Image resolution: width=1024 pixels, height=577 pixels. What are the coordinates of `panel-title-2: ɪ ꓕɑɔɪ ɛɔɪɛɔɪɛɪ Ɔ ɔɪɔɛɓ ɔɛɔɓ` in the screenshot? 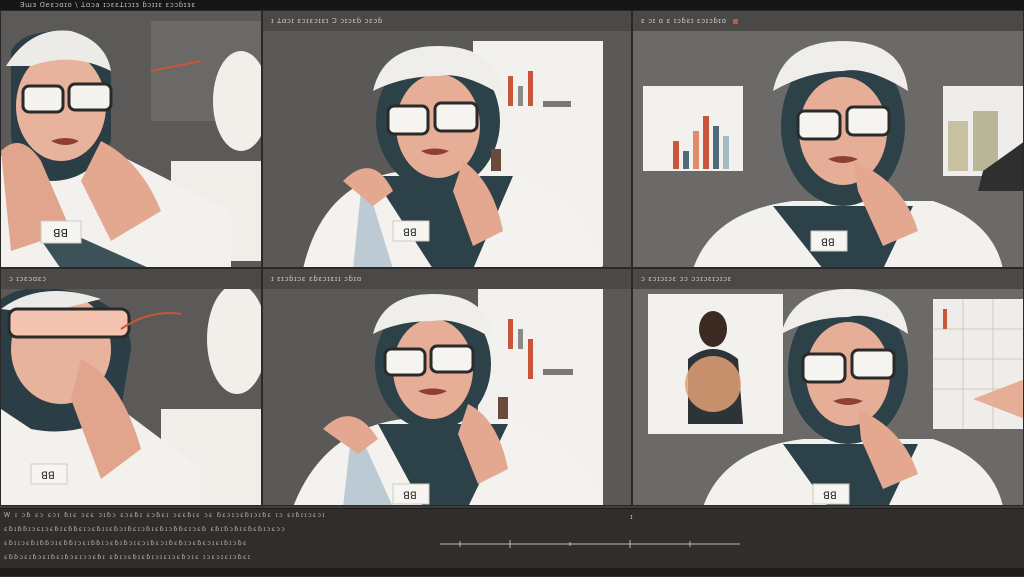 It's located at (327, 21).